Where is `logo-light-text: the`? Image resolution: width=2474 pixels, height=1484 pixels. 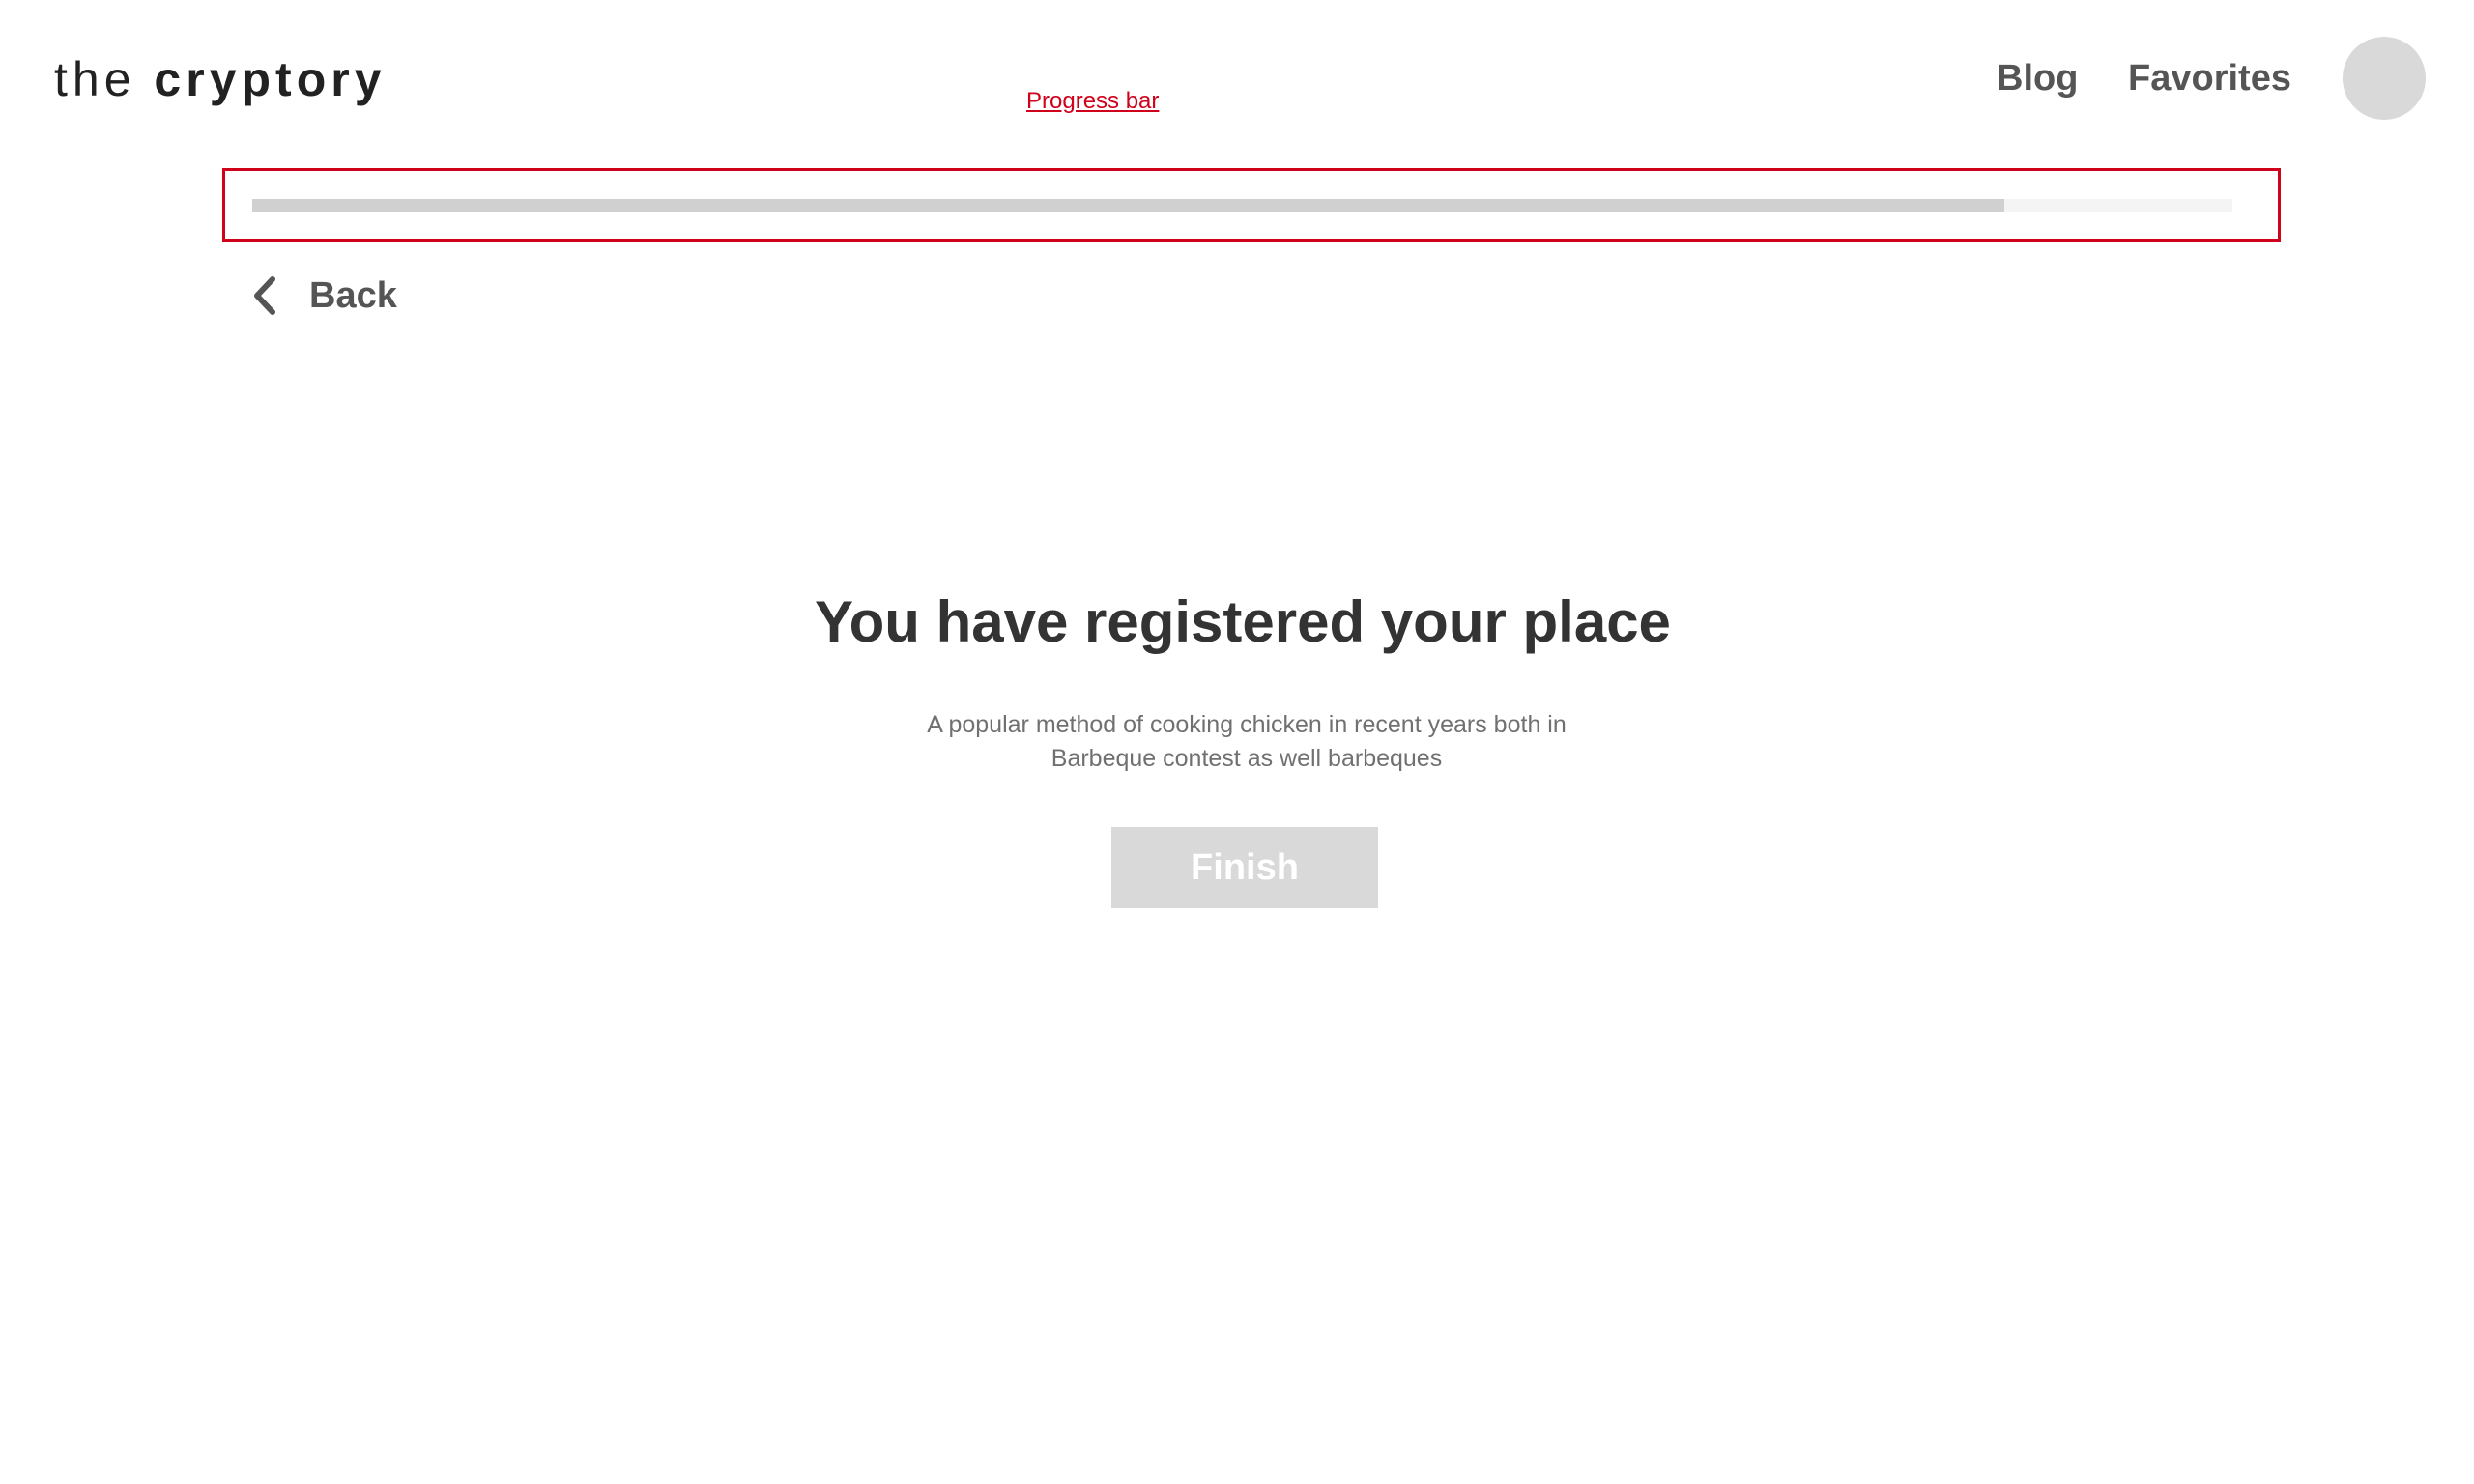
logo-light-text: the is located at coordinates (95, 79).